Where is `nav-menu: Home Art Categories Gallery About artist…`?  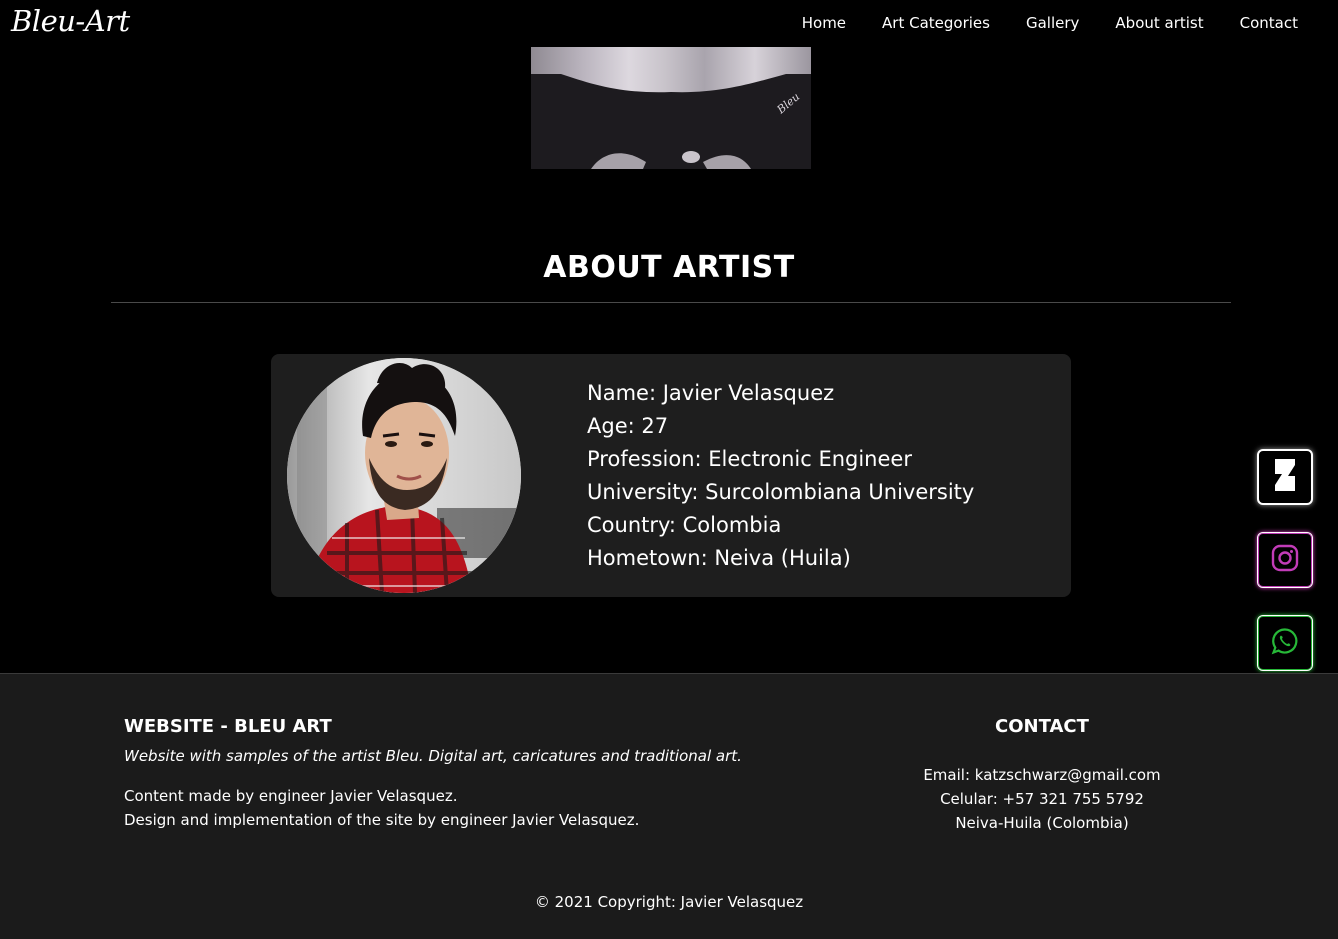 nav-menu: Home Art Categories Gallery About artist… is located at coordinates (1050, 23).